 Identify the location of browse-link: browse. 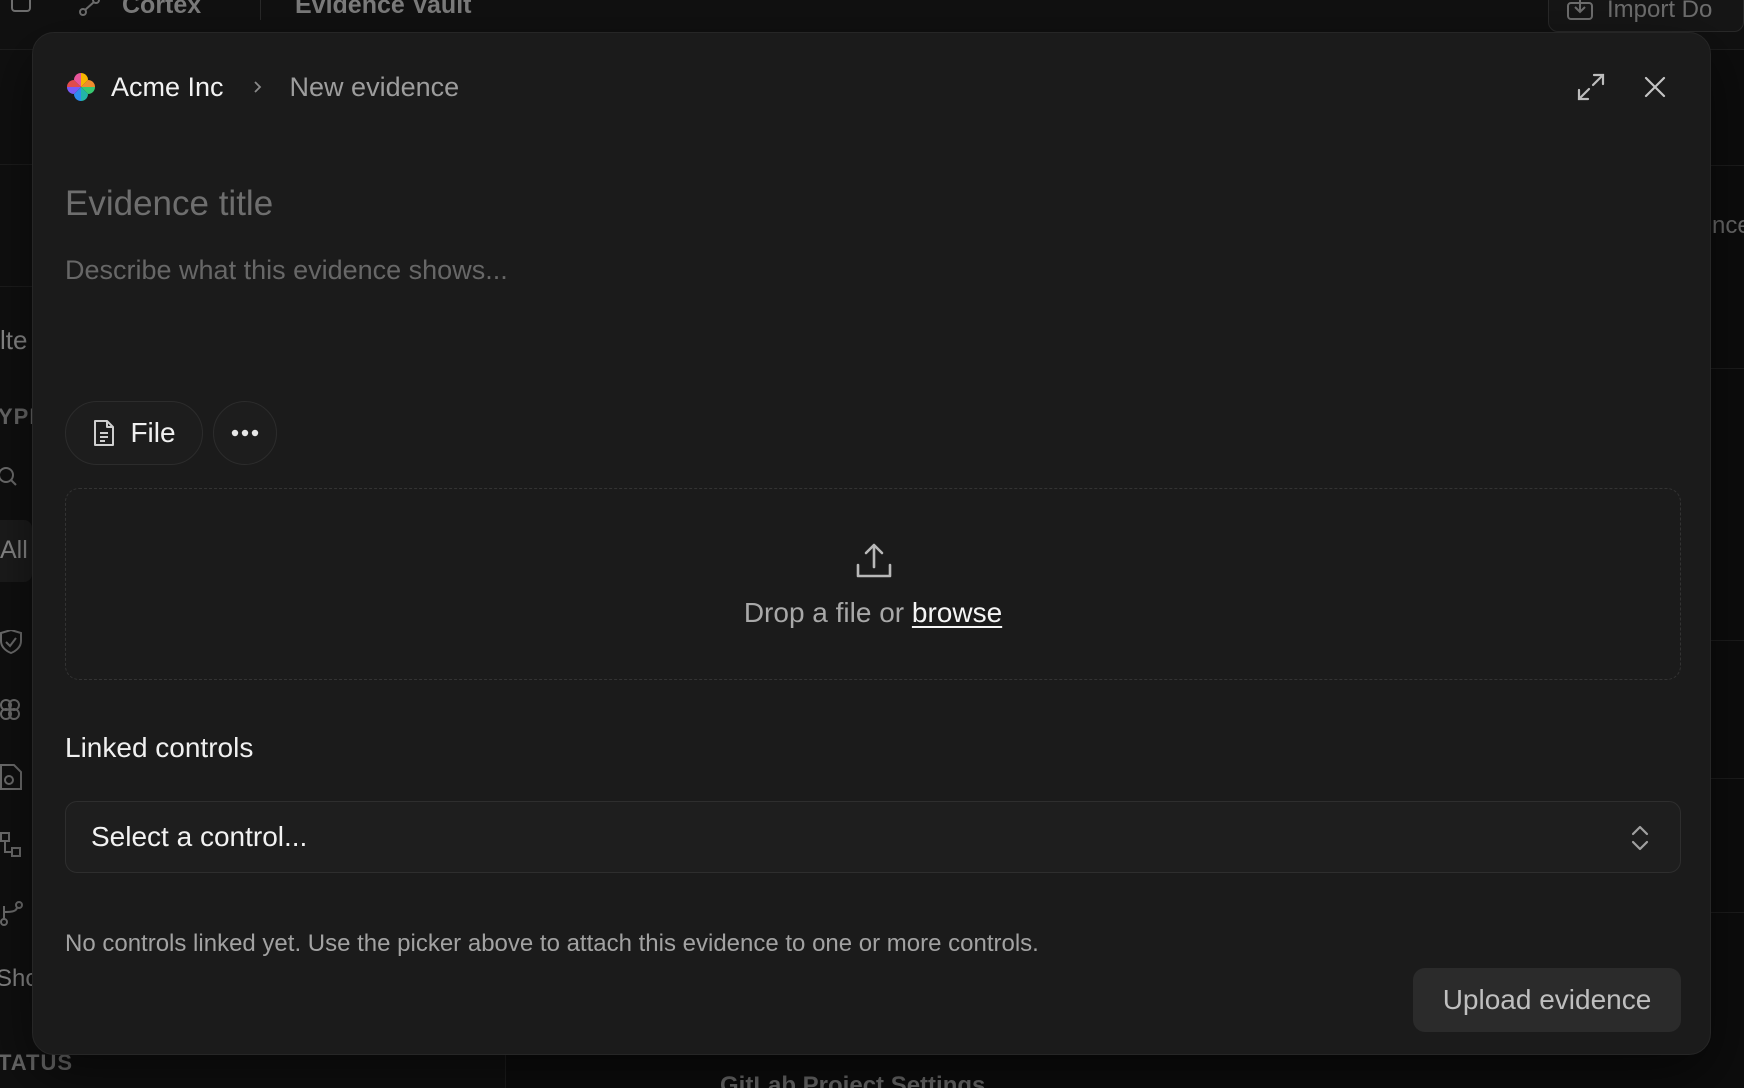
(957, 612).